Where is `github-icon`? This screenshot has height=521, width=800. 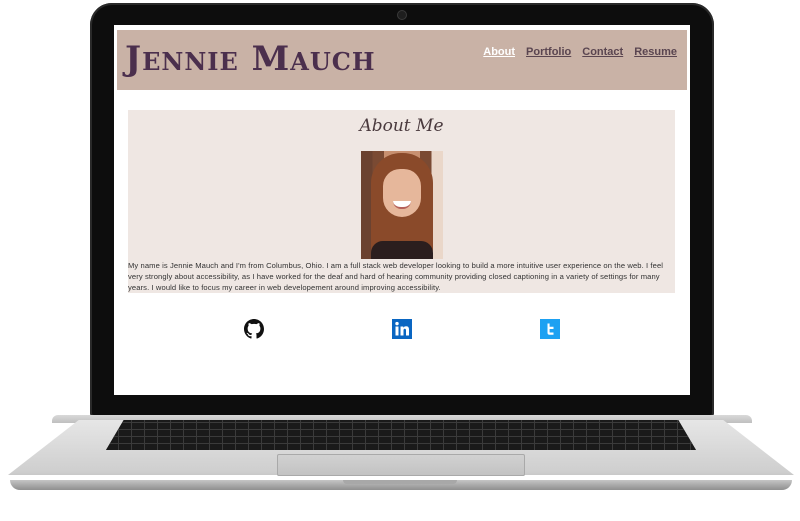 github-icon is located at coordinates (254, 329).